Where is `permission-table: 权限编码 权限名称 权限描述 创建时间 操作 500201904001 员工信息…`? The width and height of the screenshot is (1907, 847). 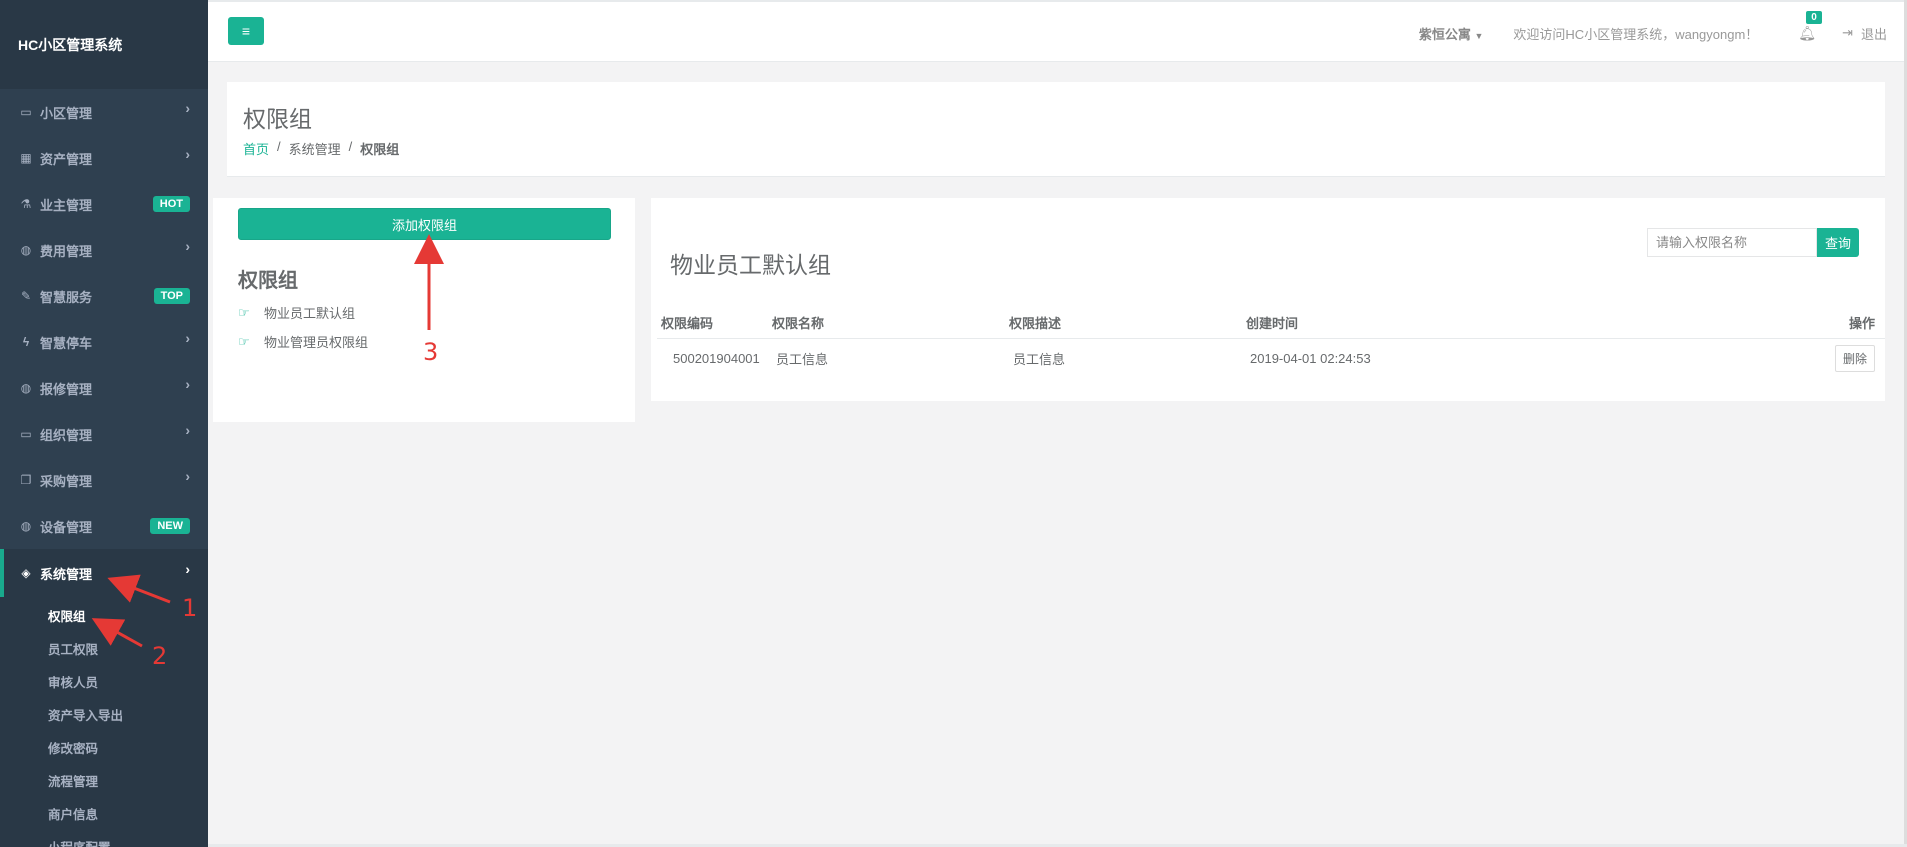
permission-table: 权限编码 权限名称 权限描述 创建时间 操作 500201904001 员工信息… is located at coordinates (1271, 343).